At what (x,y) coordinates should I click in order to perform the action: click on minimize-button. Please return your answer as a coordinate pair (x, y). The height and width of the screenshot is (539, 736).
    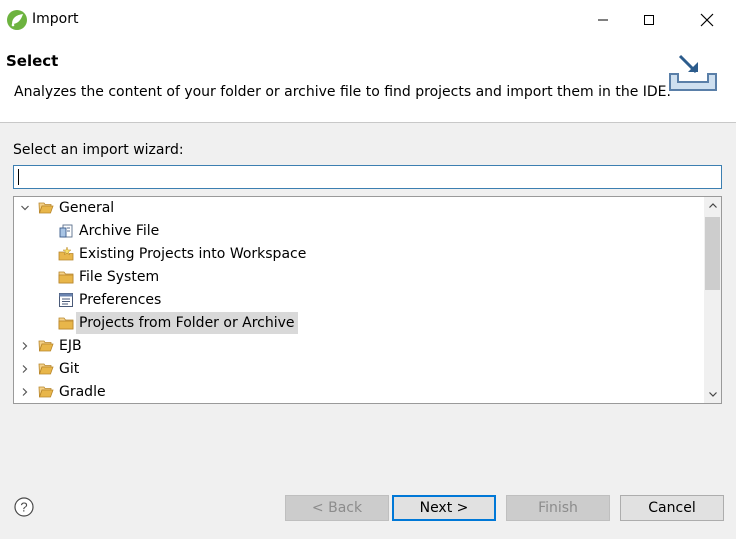
    Looking at the image, I should click on (603, 20).